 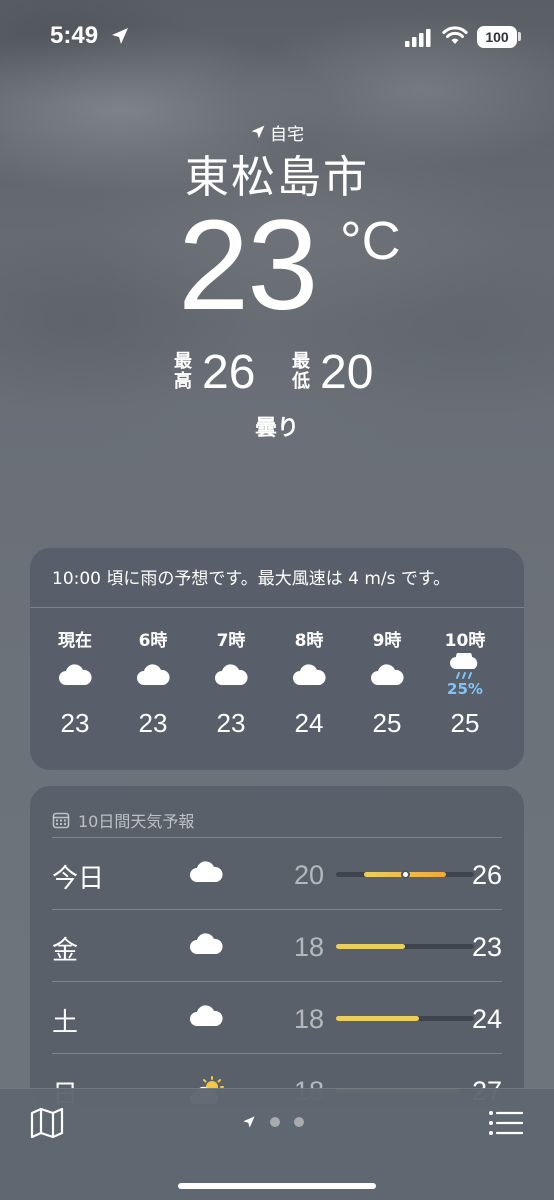 I want to click on day-row: 今日 20 26, so click(x=277, y=874).